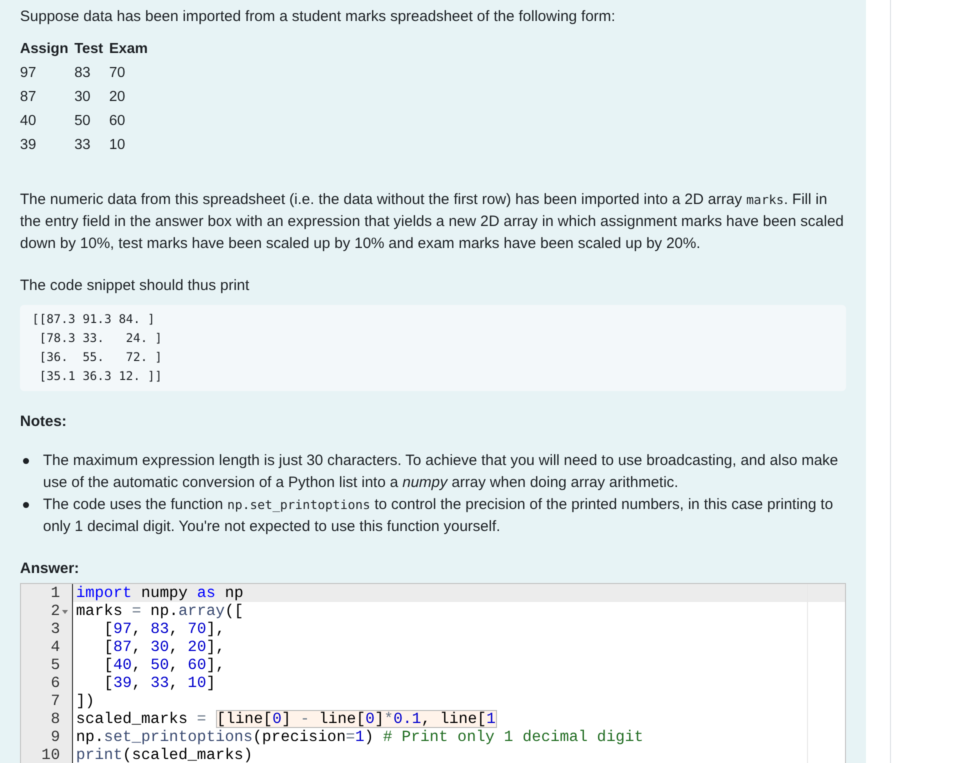 The image size is (979, 763). Describe the element at coordinates (55, 701) in the screenshot. I see `line-number: 7` at that location.